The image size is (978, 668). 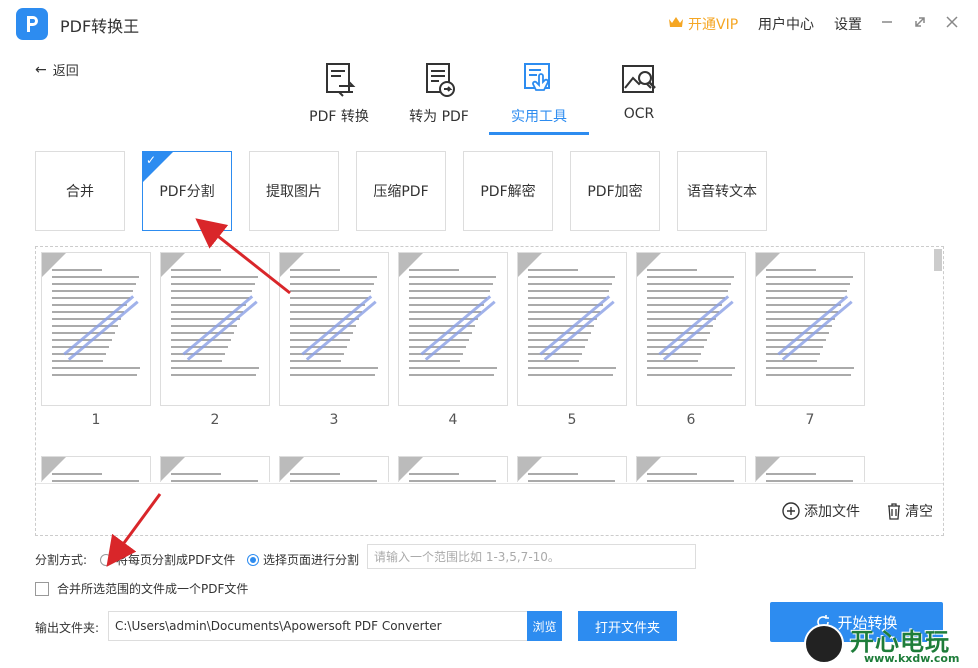 What do you see at coordinates (920, 22) in the screenshot?
I see `restore-icon` at bounding box center [920, 22].